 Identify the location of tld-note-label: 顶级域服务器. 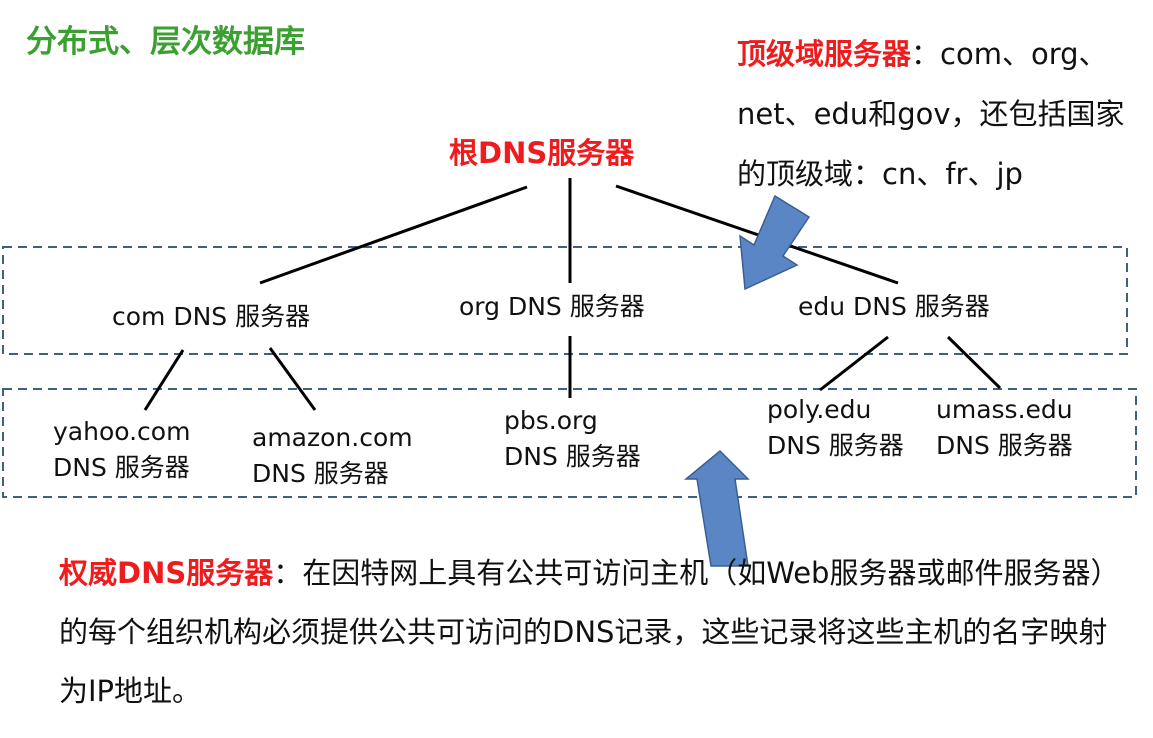
(824, 54).